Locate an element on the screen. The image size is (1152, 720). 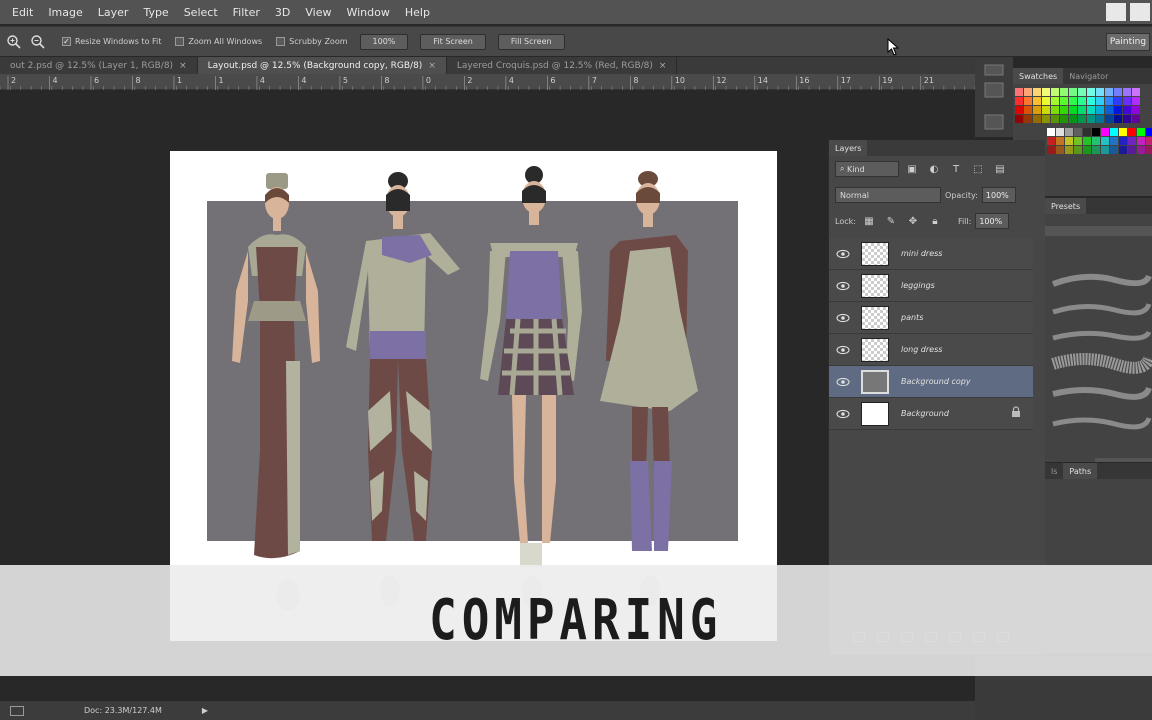
maximize-button is located at coordinates (1140, 12).